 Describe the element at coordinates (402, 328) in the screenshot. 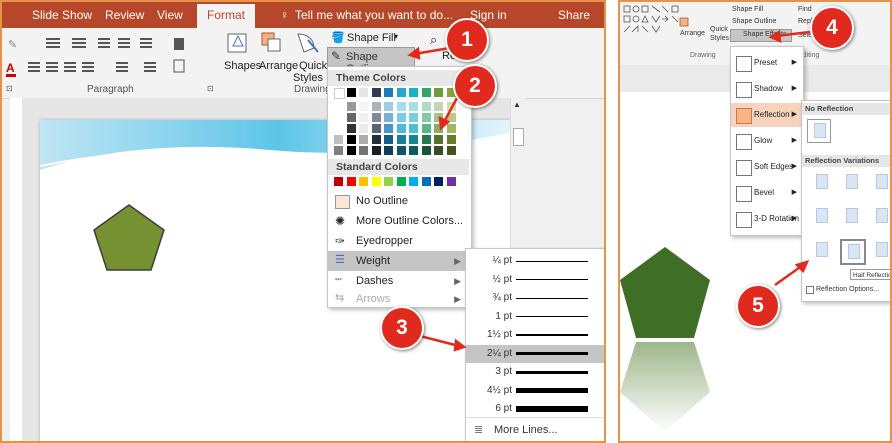

I see `callout-3: 3` at that location.